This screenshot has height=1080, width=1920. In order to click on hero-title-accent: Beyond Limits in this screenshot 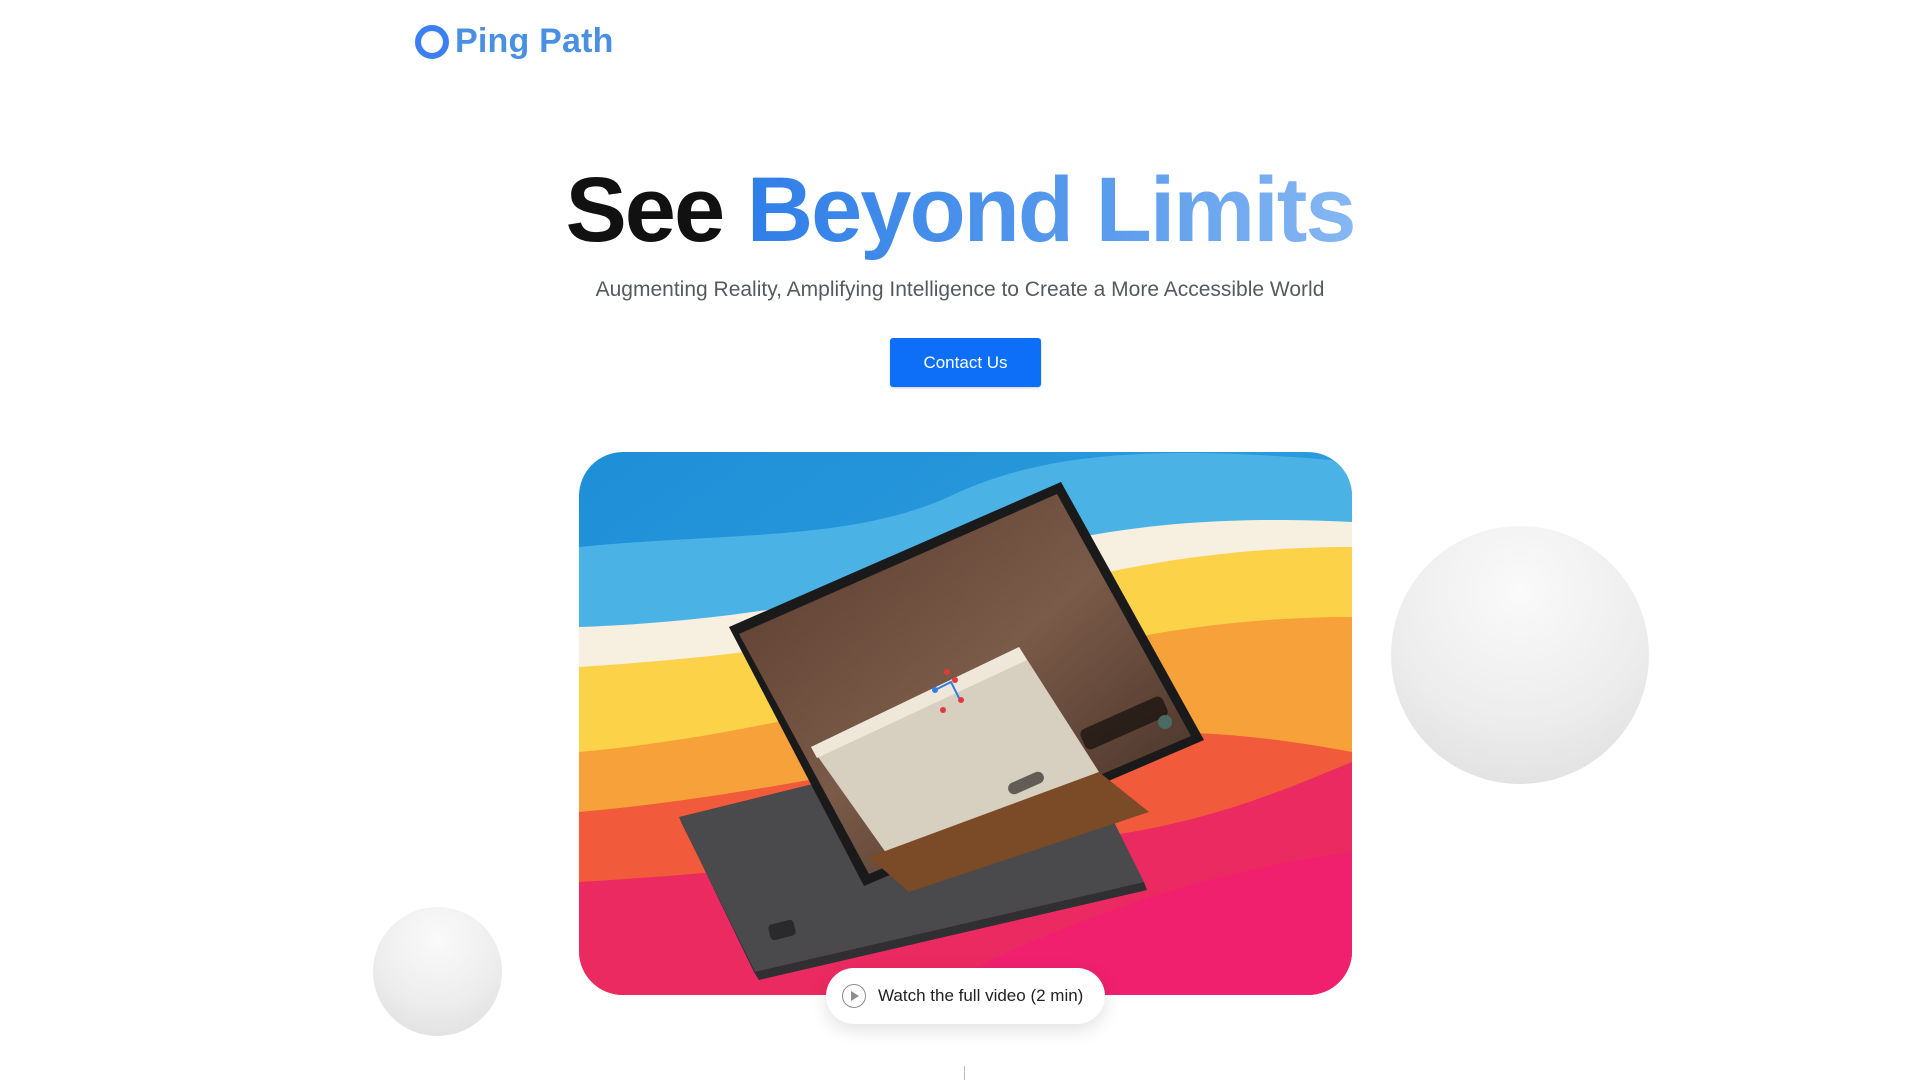, I will do `click(1051, 210)`.